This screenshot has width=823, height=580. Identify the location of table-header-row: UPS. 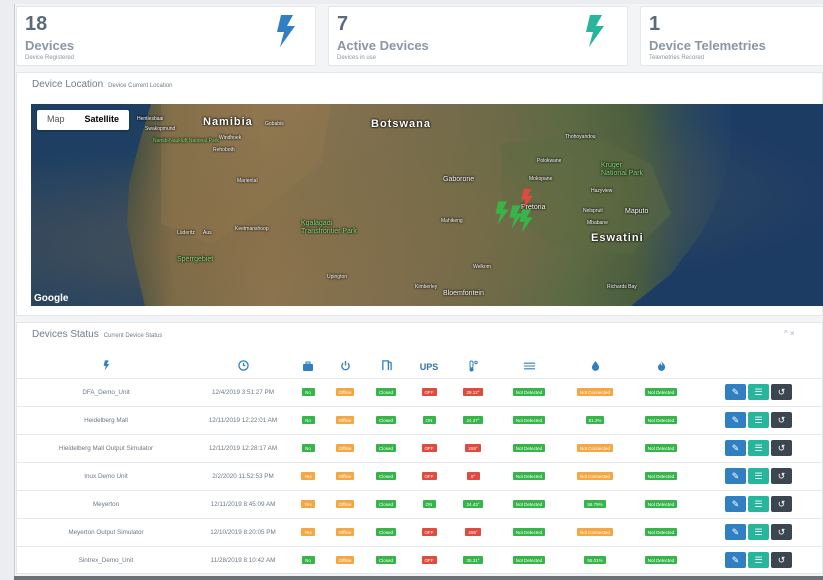
(419, 367).